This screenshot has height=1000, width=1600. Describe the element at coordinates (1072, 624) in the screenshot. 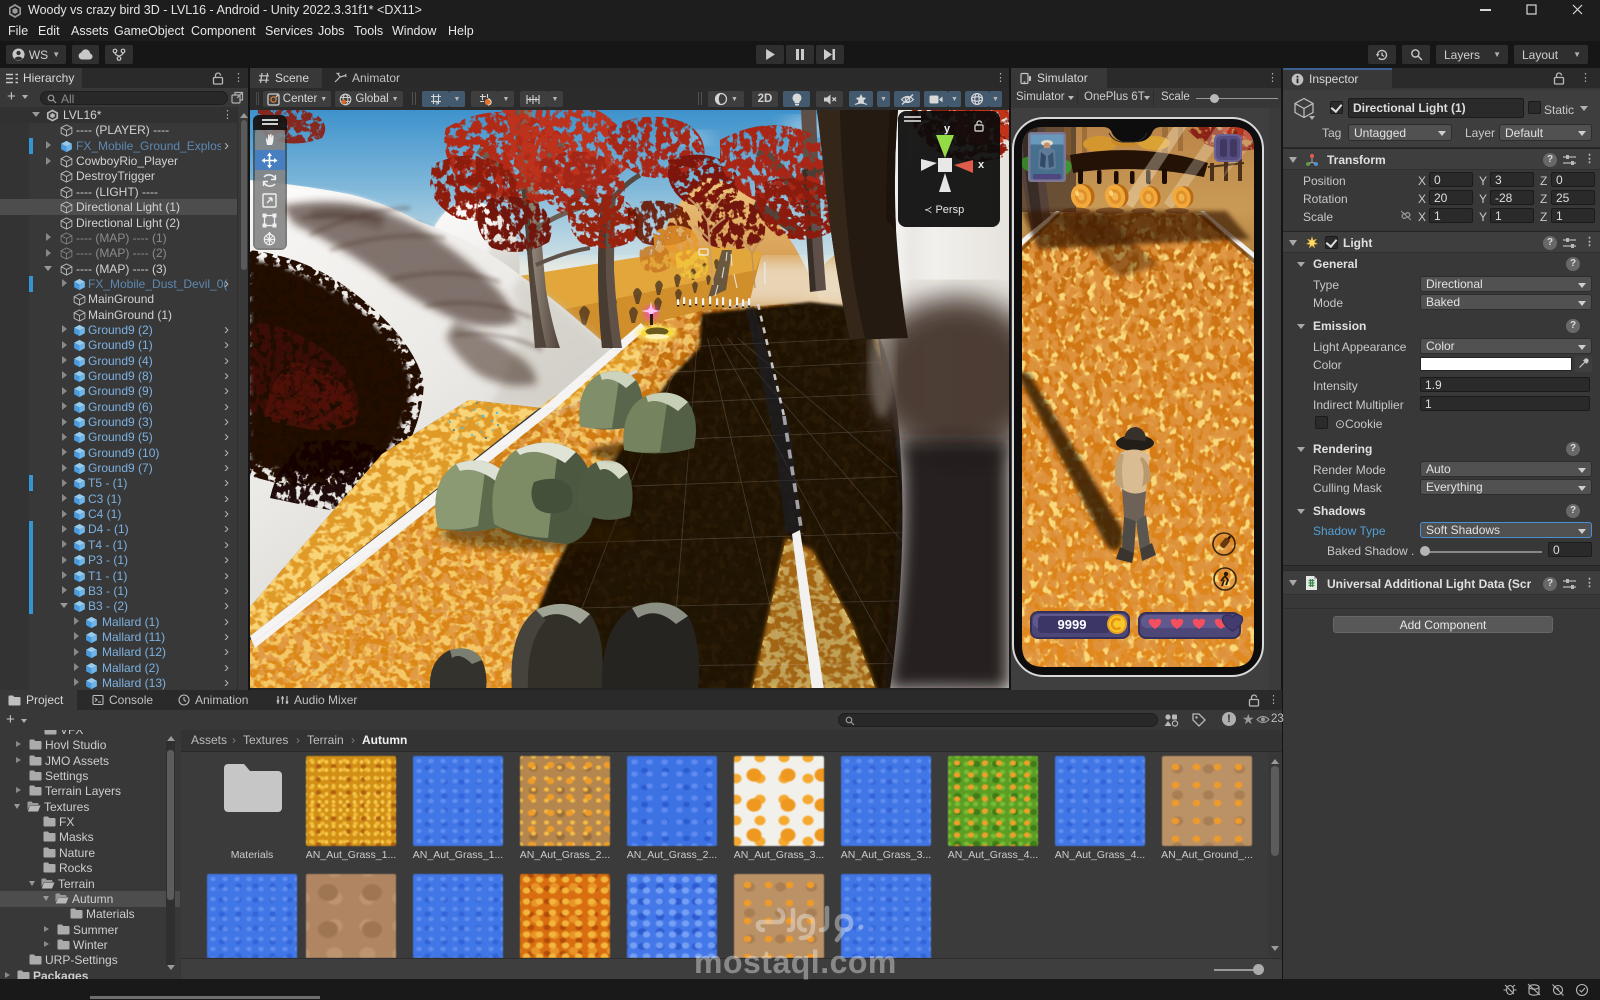

I see `svg-text: 9999` at that location.